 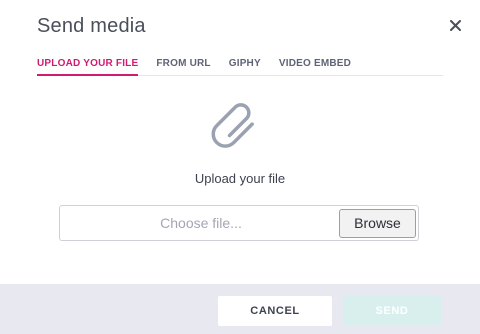 I want to click on cancel-button: CANCEL, so click(x=275, y=311).